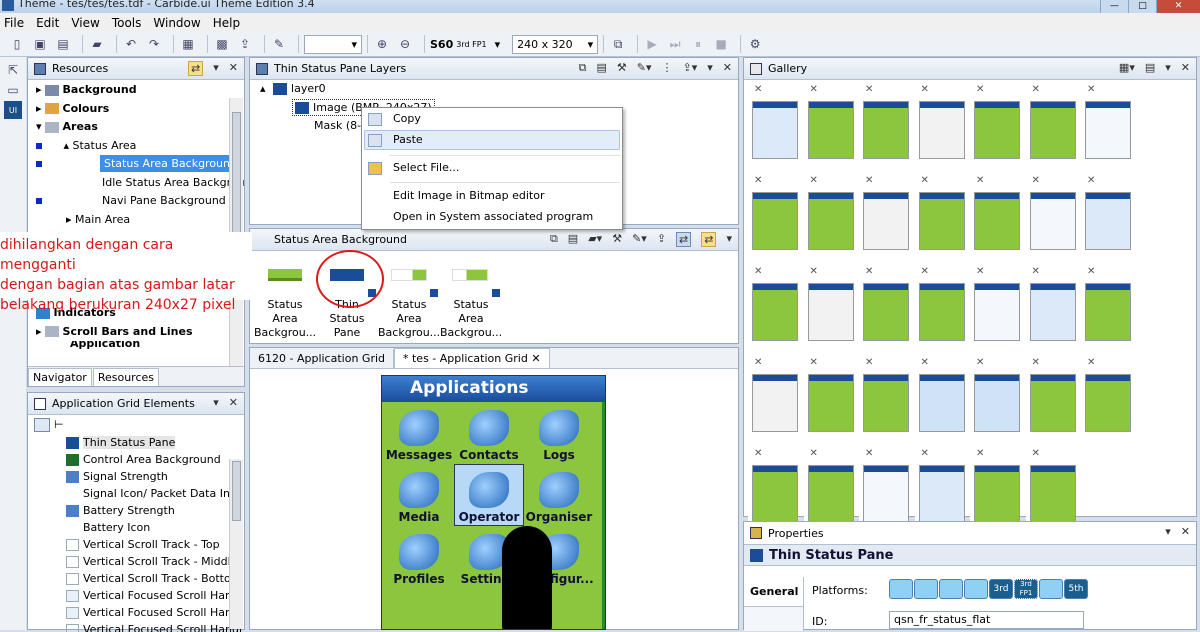 This screenshot has height=632, width=1200. Describe the element at coordinates (136, 627) in the screenshot. I see `element-vfocused-3: Vertical Focused Scroll Handl` at that location.